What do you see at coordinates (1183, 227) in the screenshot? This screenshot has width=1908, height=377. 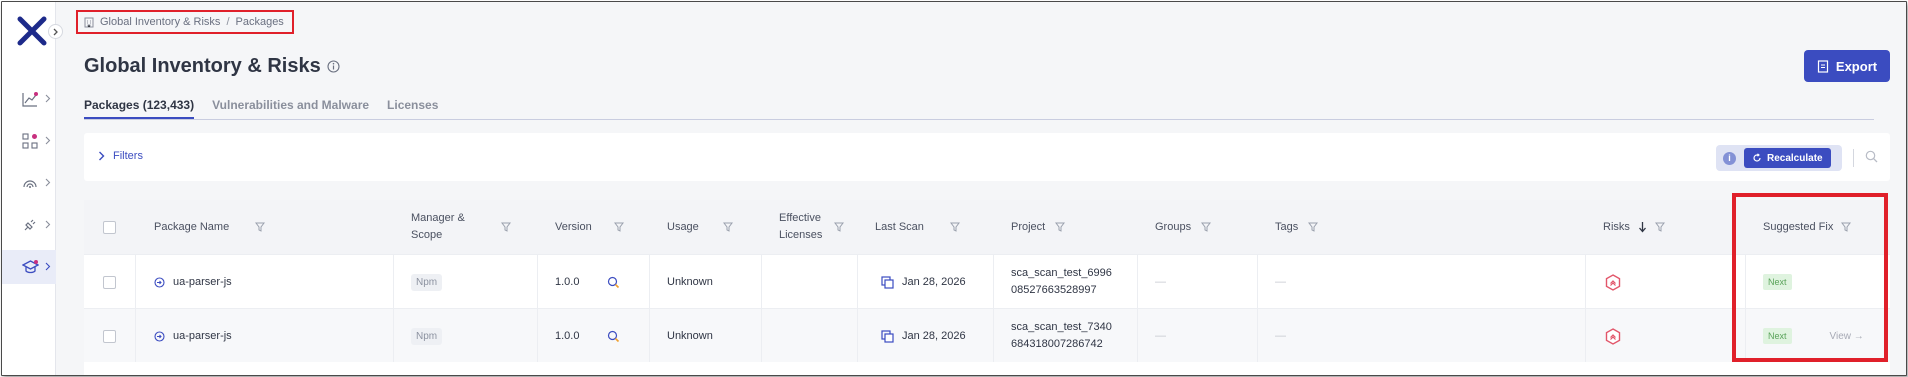 I see `header-groups: Groups` at bounding box center [1183, 227].